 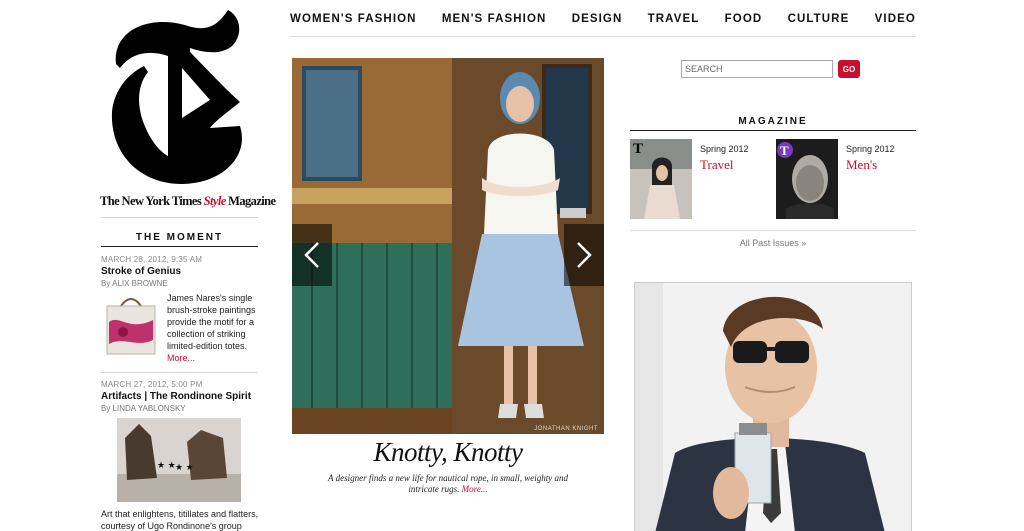 I want to click on nav-design: DESIGN, so click(x=597, y=19).